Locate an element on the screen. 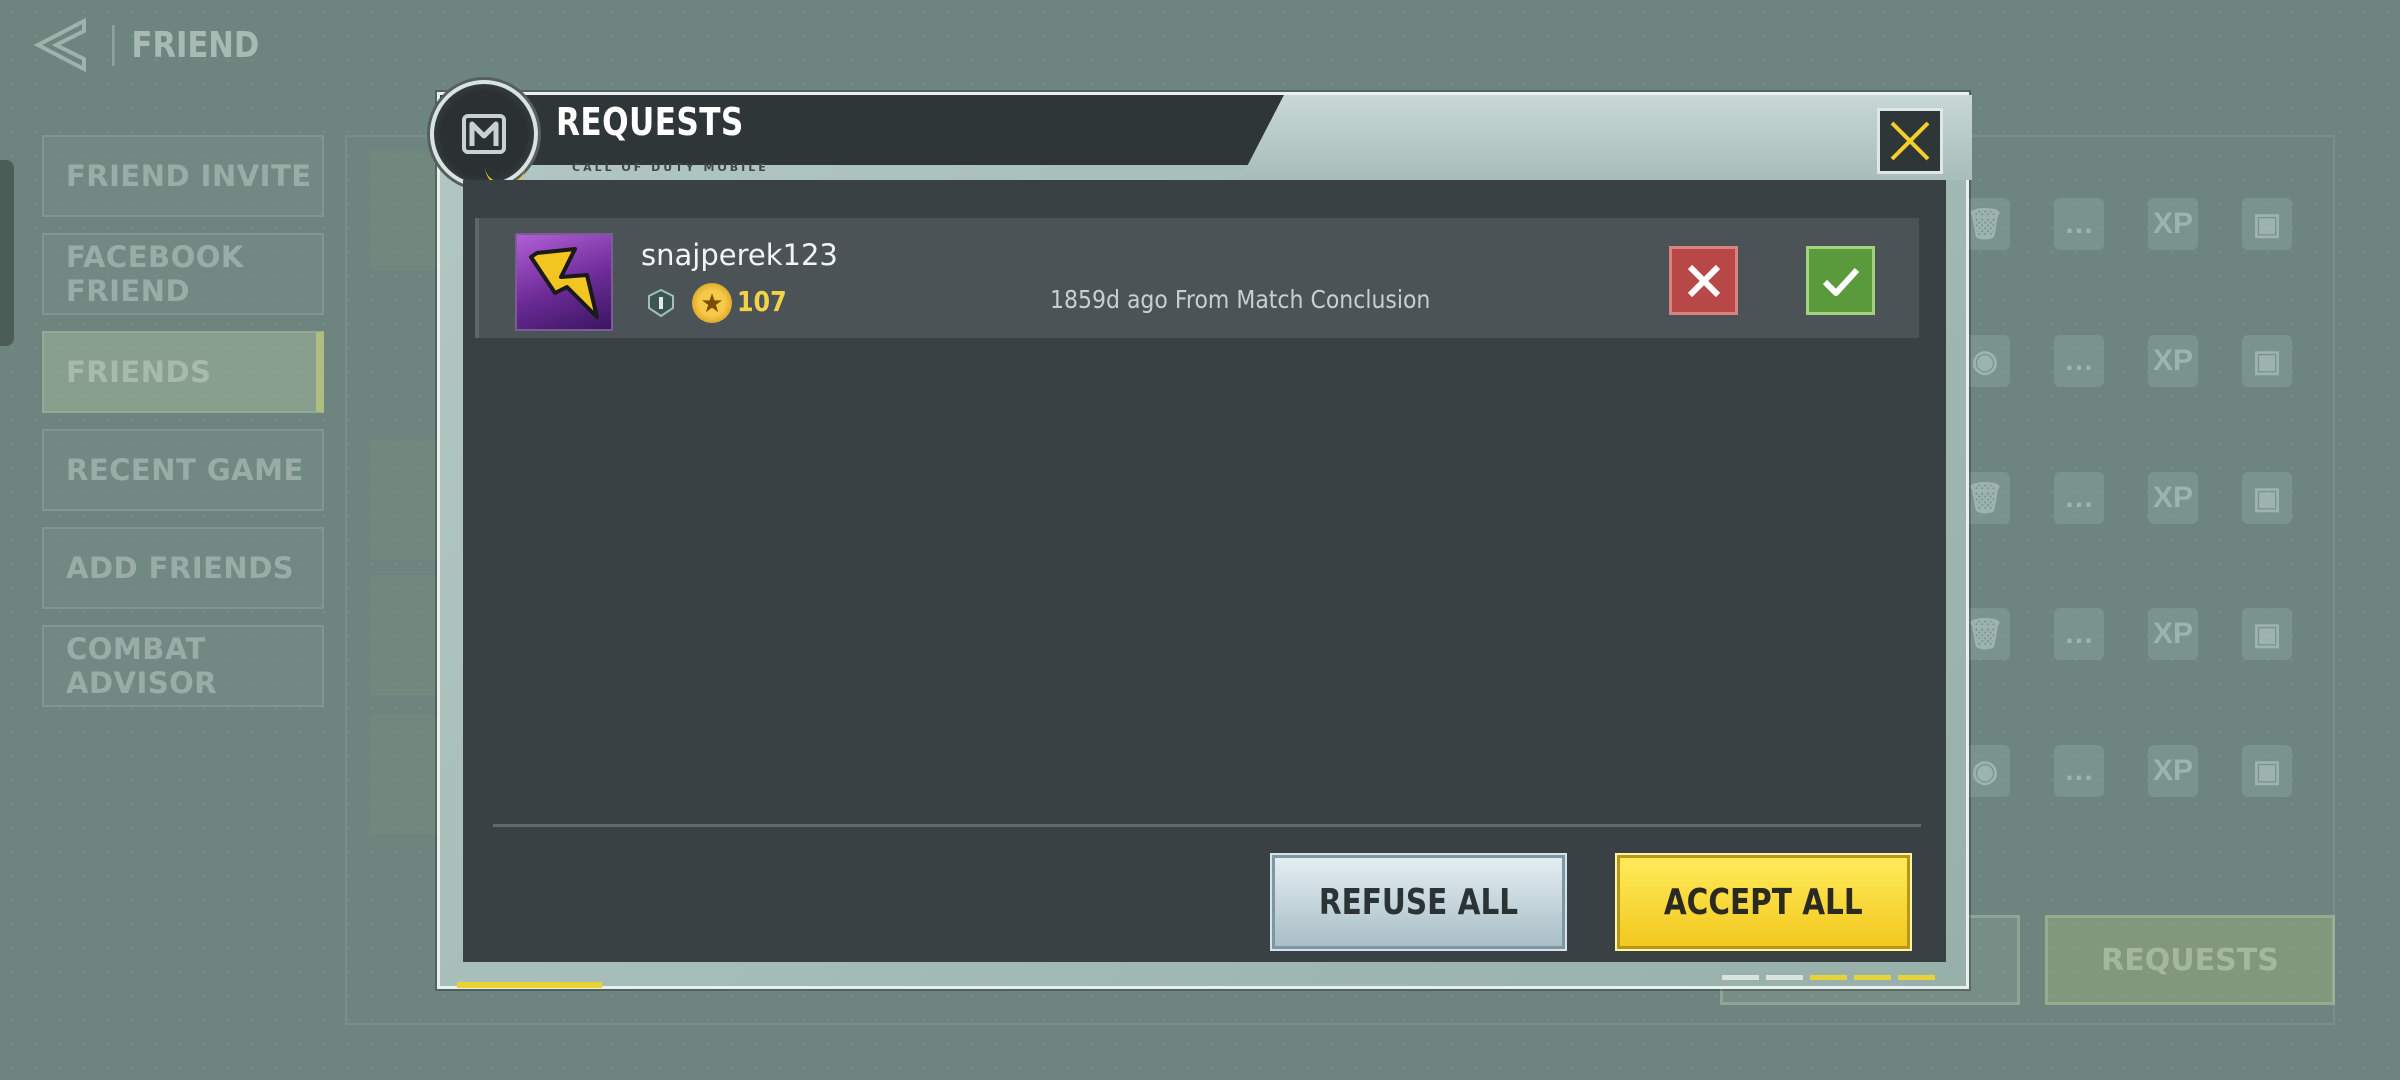 The image size is (2400, 1080). footer-divider is located at coordinates (1207, 825).